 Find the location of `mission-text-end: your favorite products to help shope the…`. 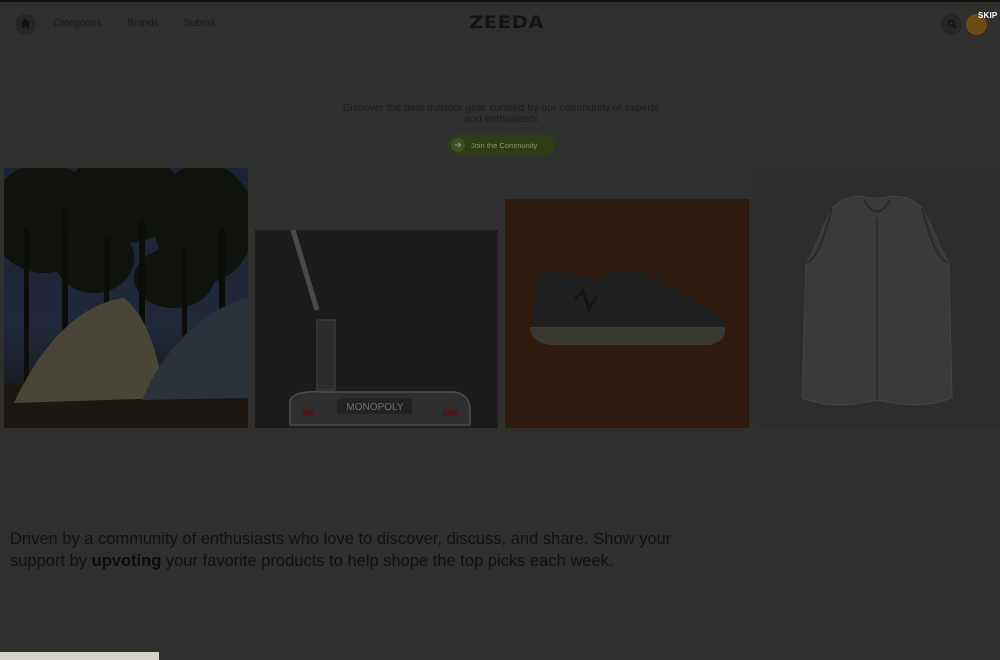

mission-text-end: your favorite products to help shope the… is located at coordinates (387, 560).